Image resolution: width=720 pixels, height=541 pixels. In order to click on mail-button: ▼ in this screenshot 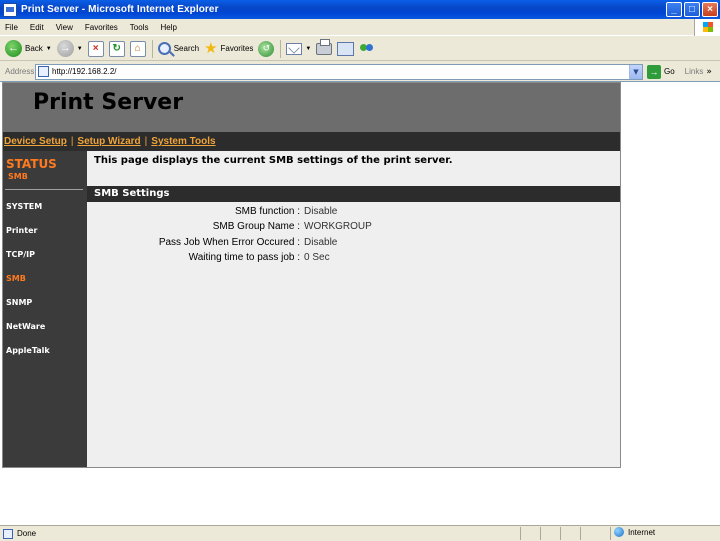, I will do `click(298, 48)`.